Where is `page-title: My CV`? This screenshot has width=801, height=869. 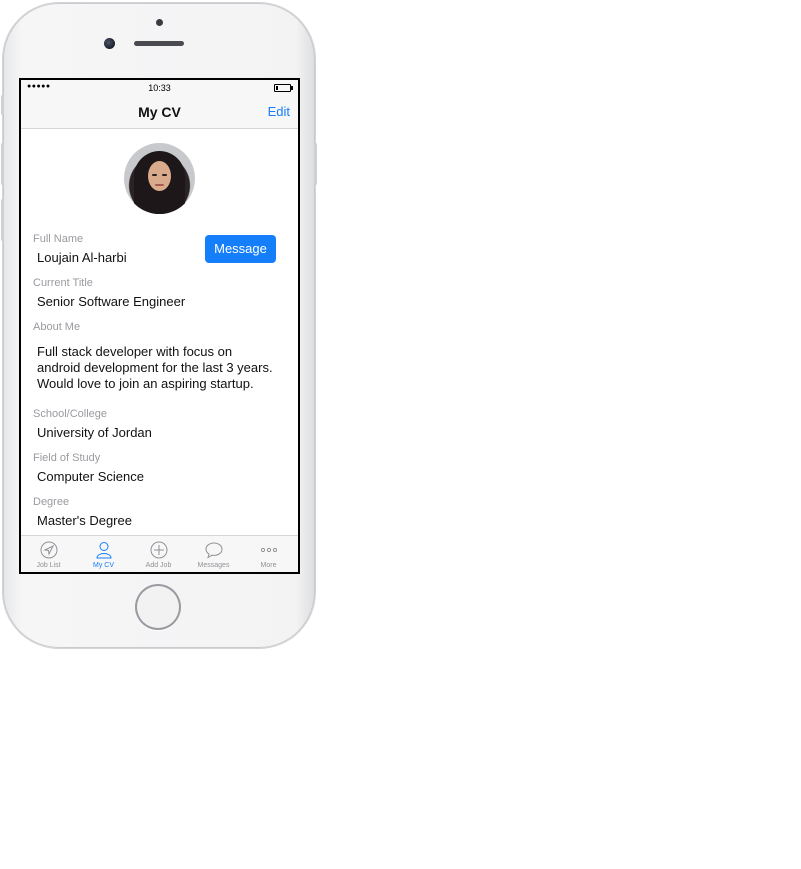 page-title: My CV is located at coordinates (159, 112).